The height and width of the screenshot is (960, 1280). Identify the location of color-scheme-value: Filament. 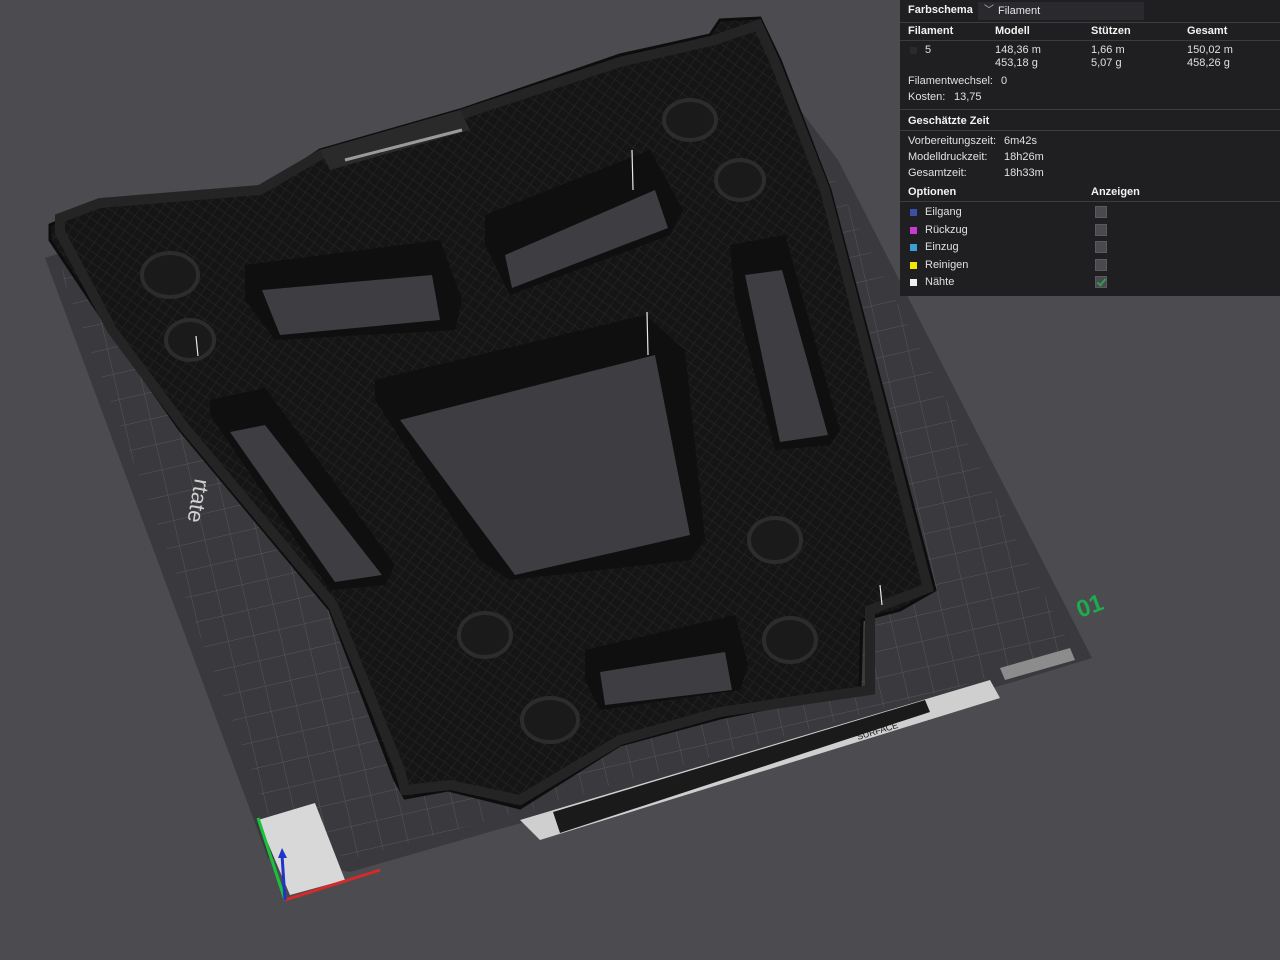
(1019, 11).